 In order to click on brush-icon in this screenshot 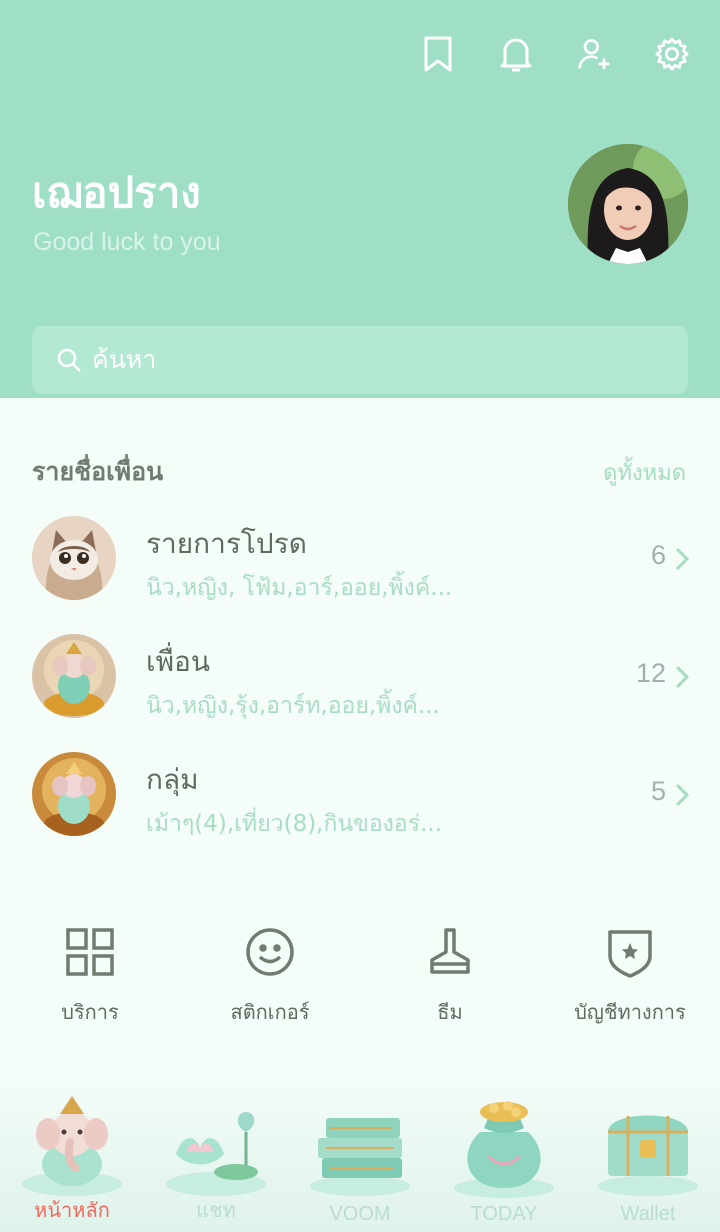, I will do `click(450, 951)`.